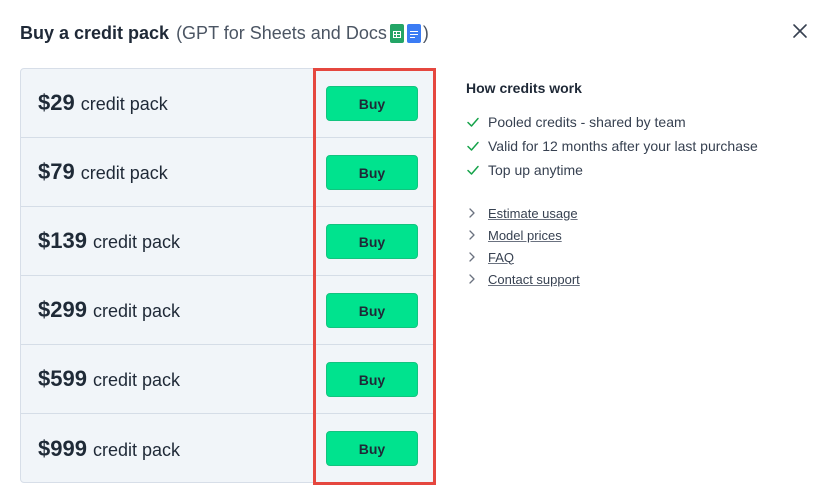  What do you see at coordinates (413, 33) in the screenshot?
I see `google-docs-icon` at bounding box center [413, 33].